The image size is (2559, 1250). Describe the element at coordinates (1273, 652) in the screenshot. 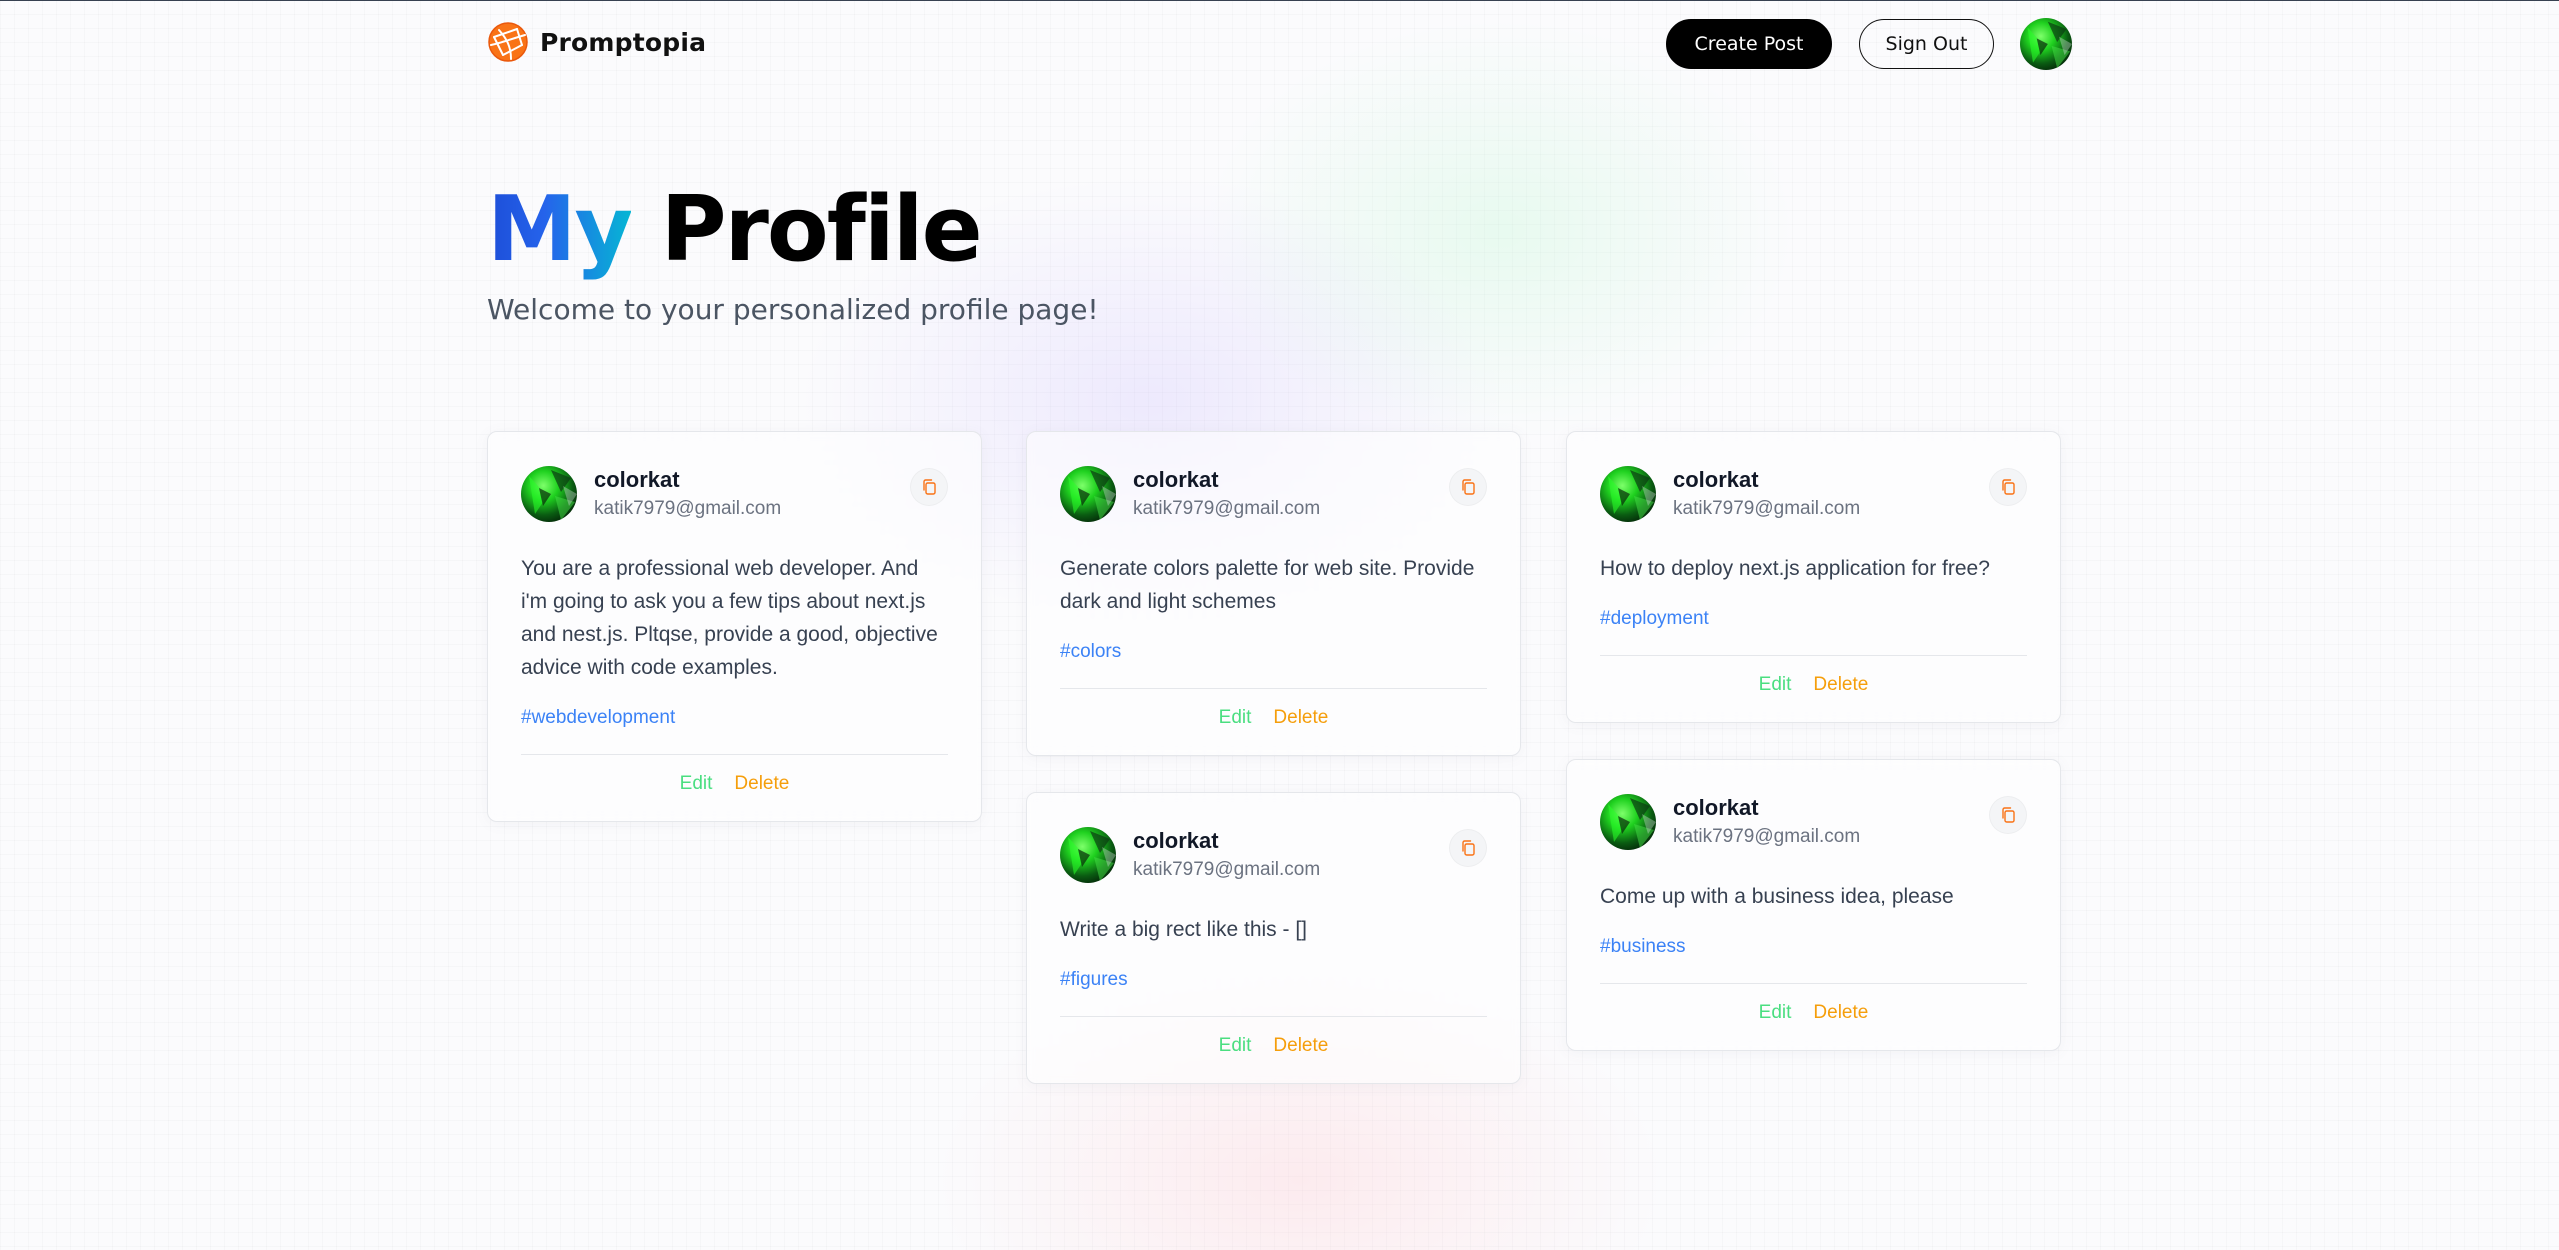

I see `prompt-tag: #colors` at that location.